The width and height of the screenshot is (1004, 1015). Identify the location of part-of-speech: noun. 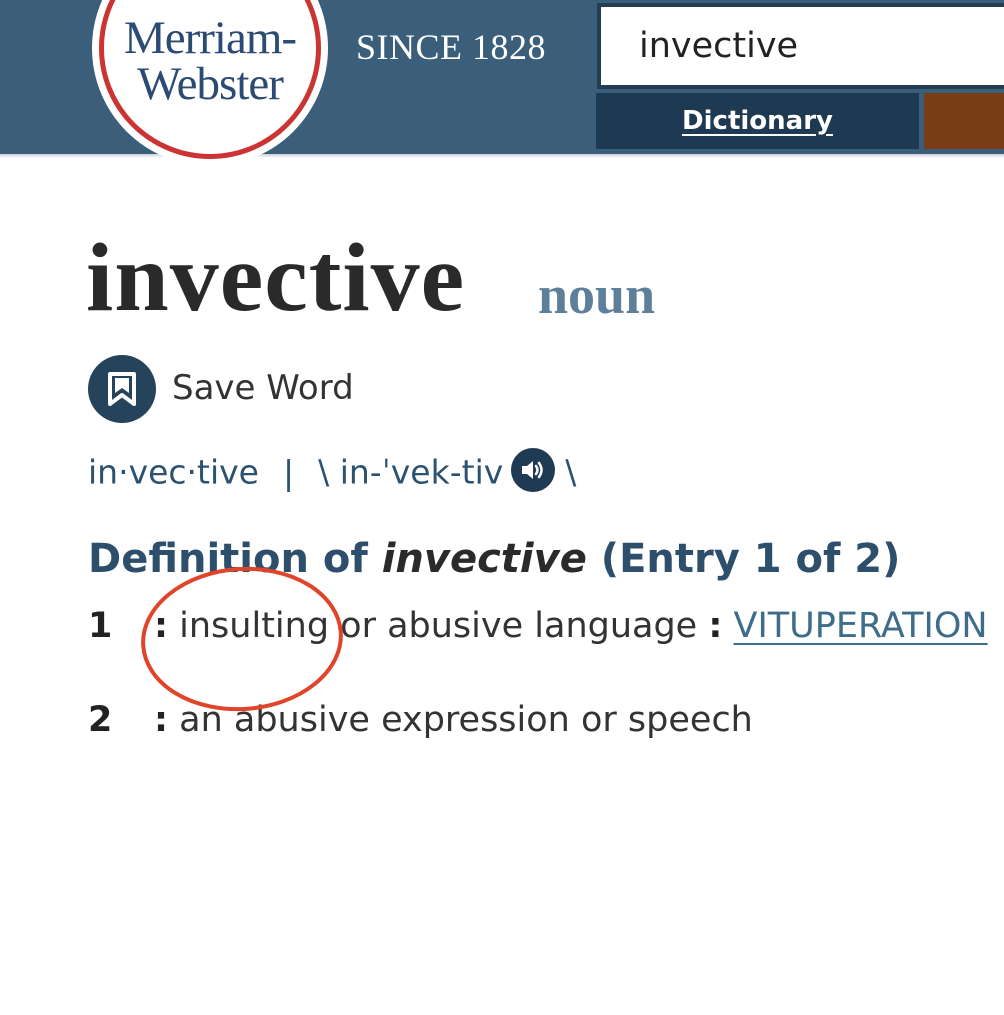
(596, 295).